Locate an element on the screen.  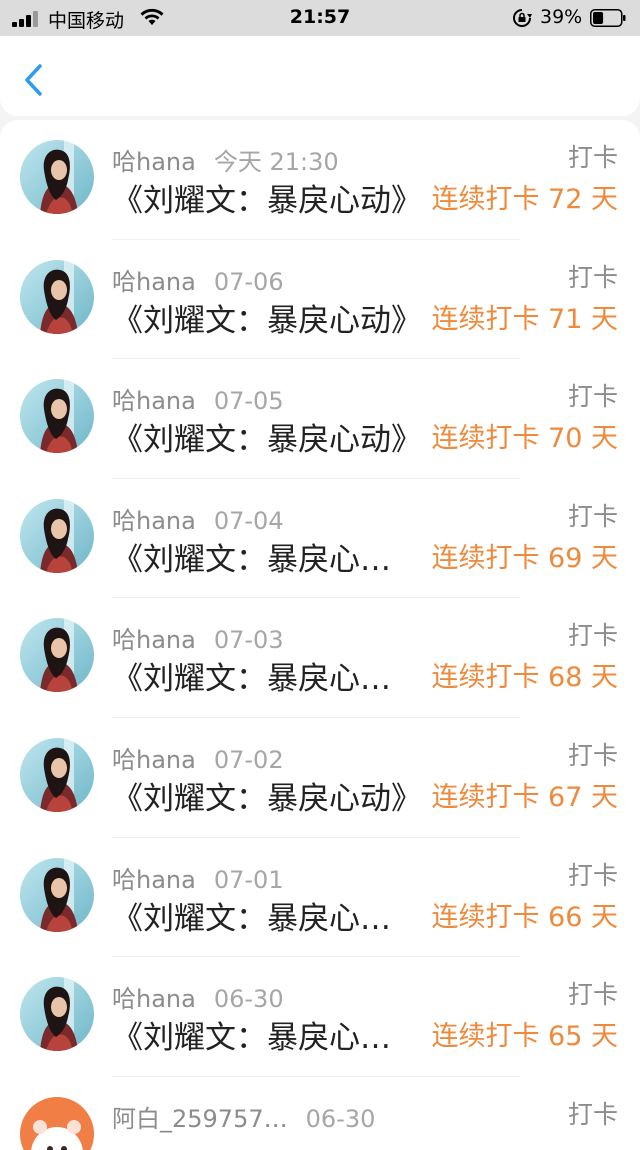
list-item: 哈hana 07-05 打卡 《刘耀文：暴戾心动》 连续打卡 70 天 is located at coordinates (320, 419).